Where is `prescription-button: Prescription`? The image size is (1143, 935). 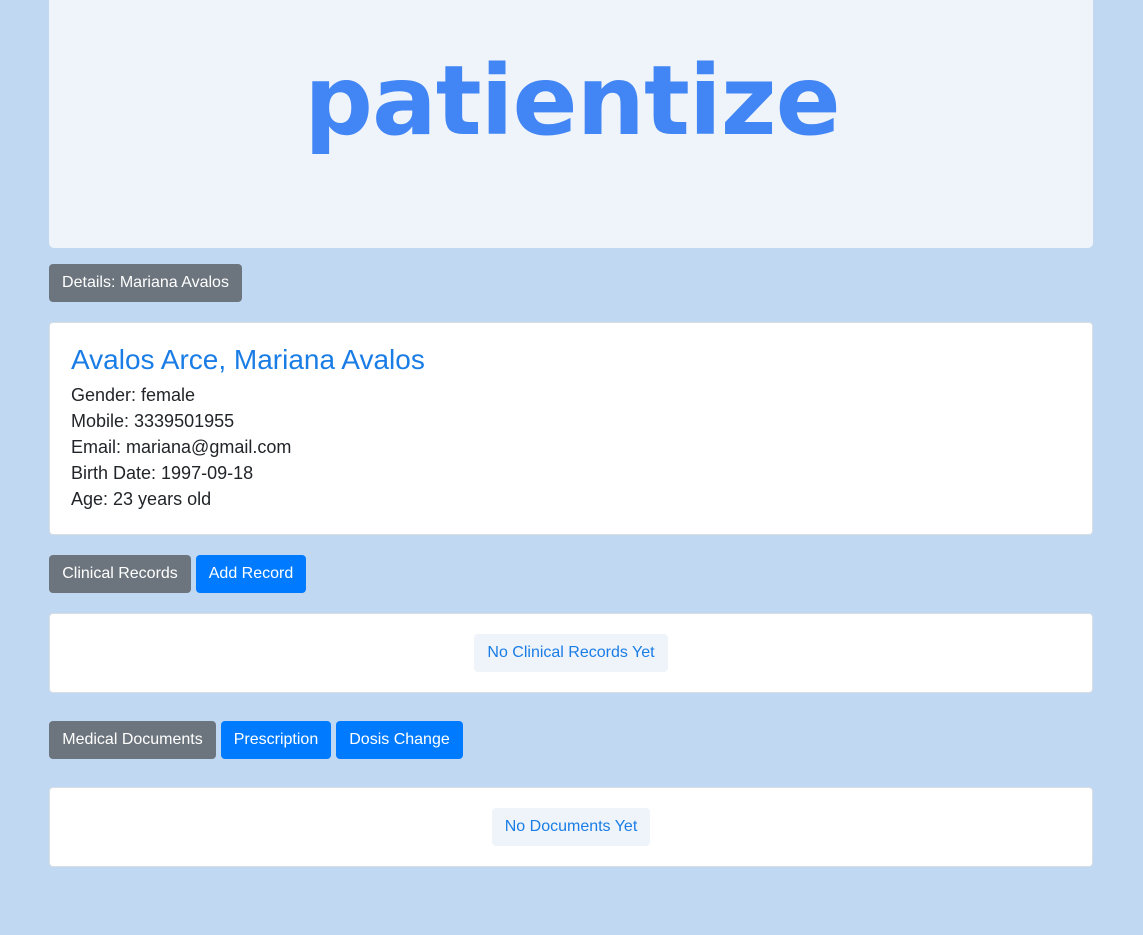
prescription-button: Prescription is located at coordinates (276, 740).